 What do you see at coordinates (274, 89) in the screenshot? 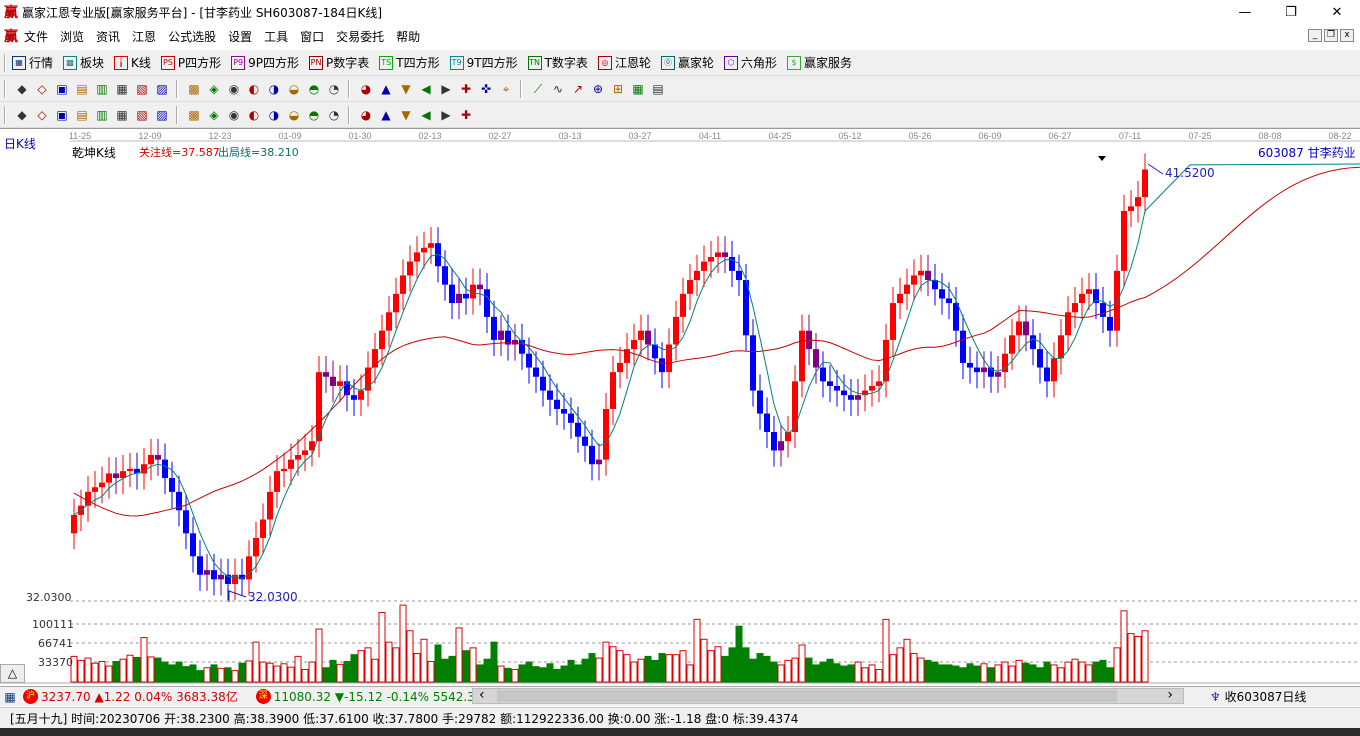
I see `prev-icon: ◑` at bounding box center [274, 89].